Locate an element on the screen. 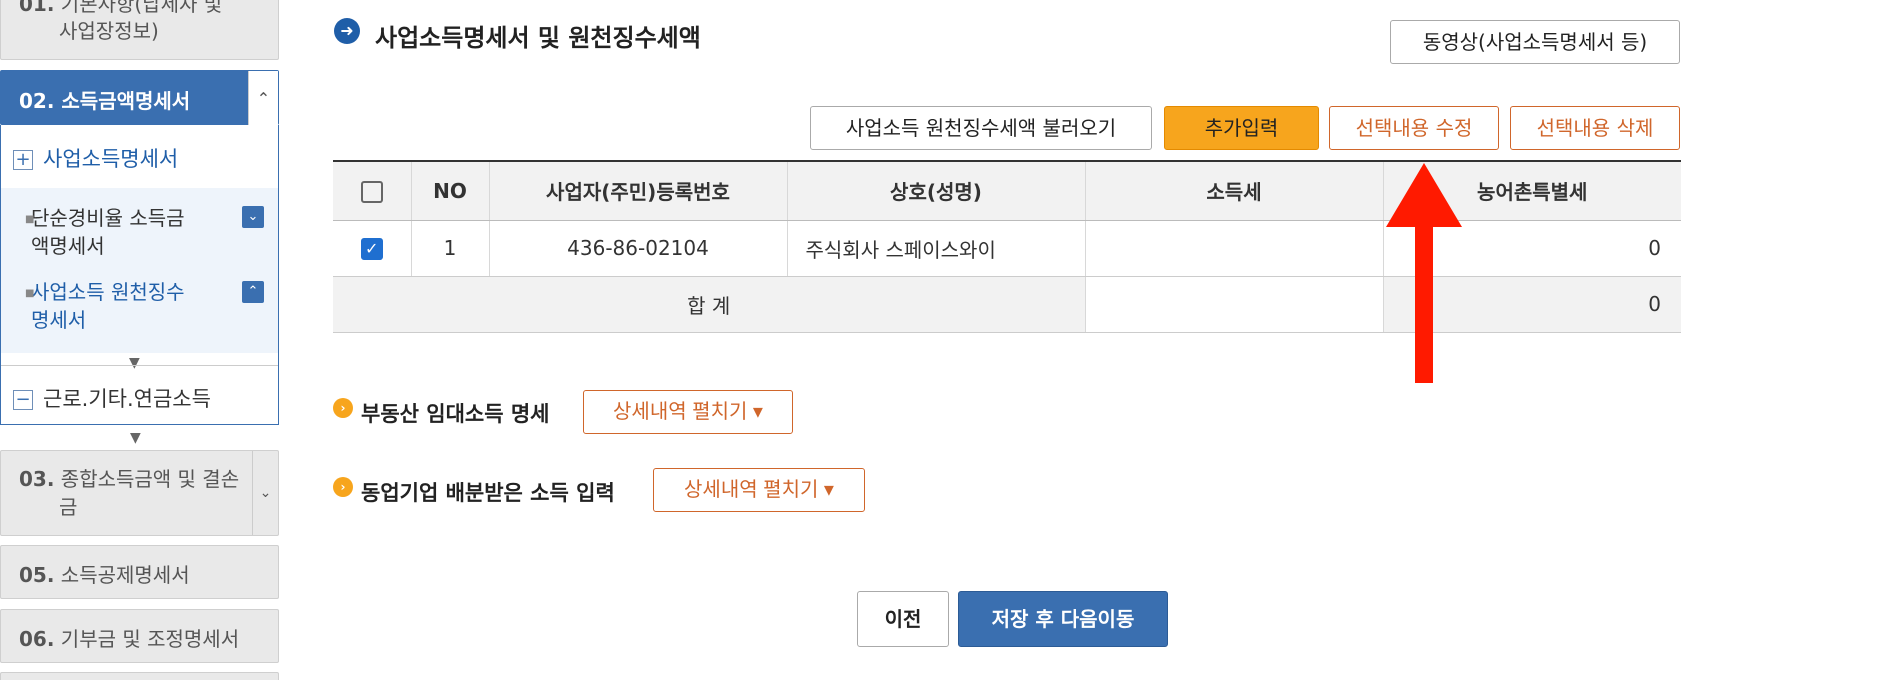 This screenshot has width=1896, height=680. total-income-tax is located at coordinates (1234, 304).